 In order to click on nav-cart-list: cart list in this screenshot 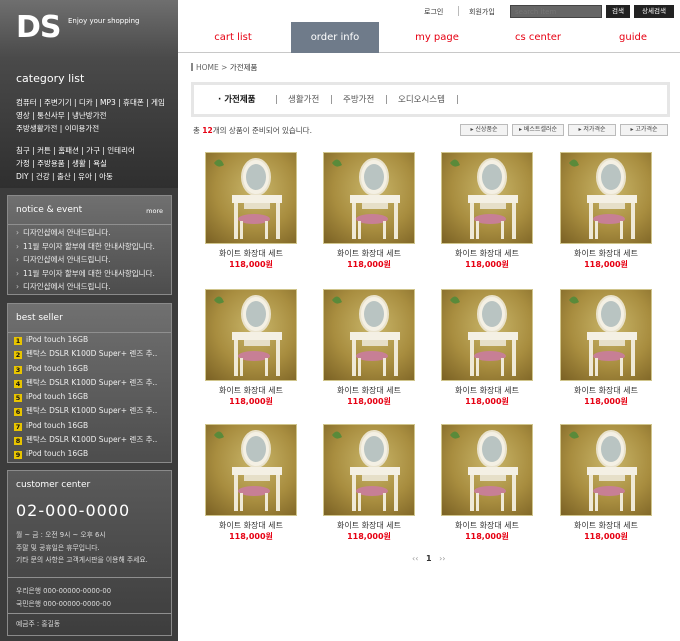, I will do `click(233, 37)`.